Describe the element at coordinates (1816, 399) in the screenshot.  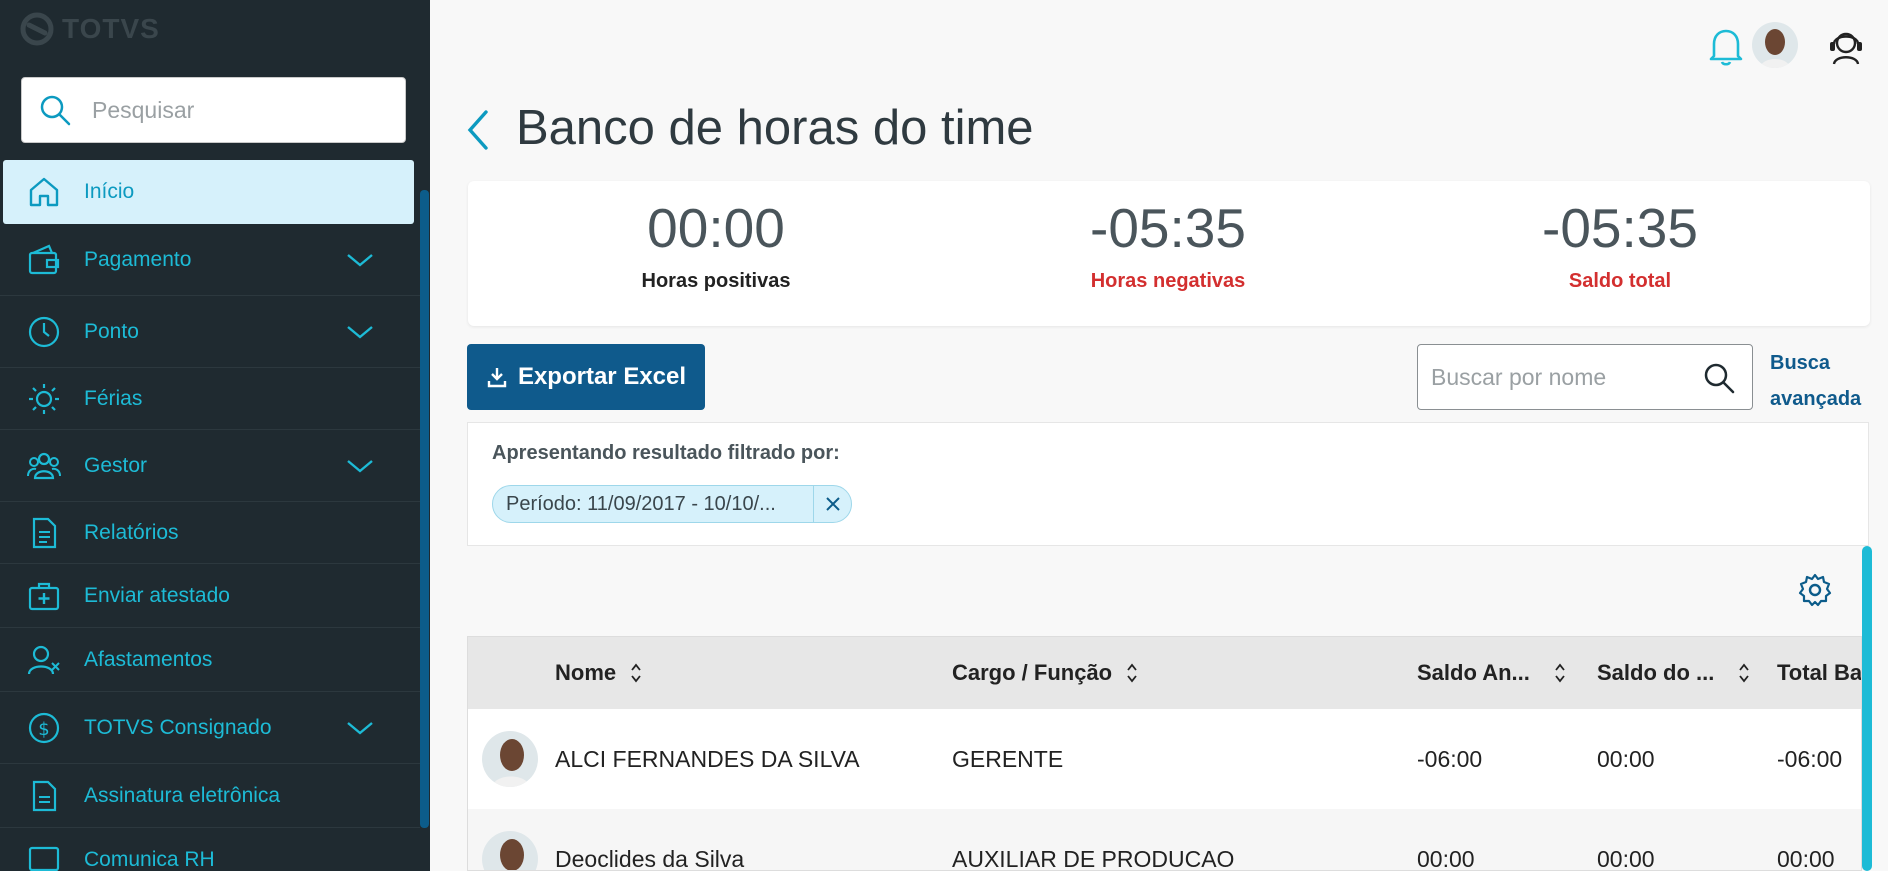
I see `advanced-search-label-2: avançada` at that location.